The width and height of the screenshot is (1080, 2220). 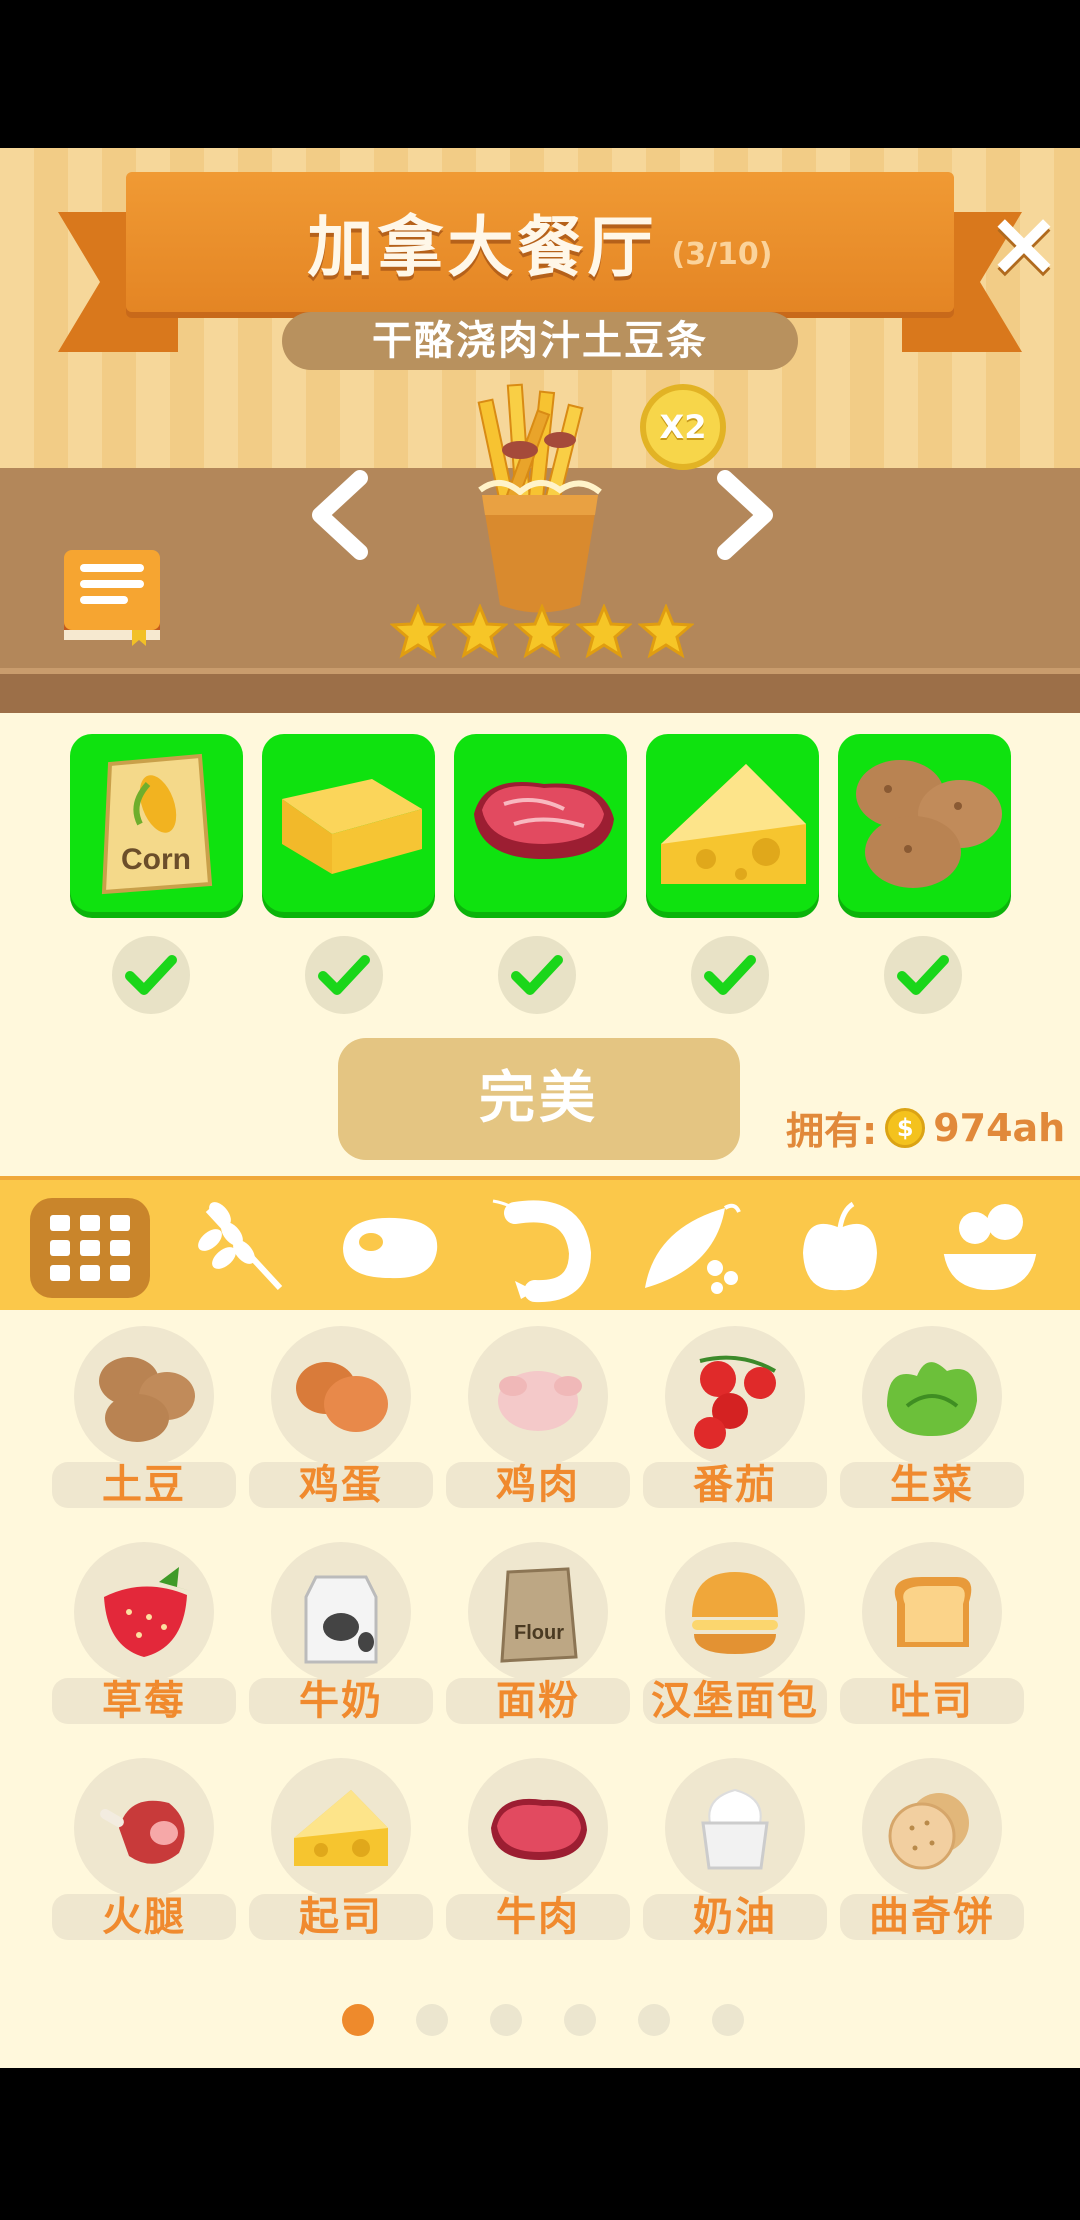 I want to click on grain-icon, so click(x=240, y=1246).